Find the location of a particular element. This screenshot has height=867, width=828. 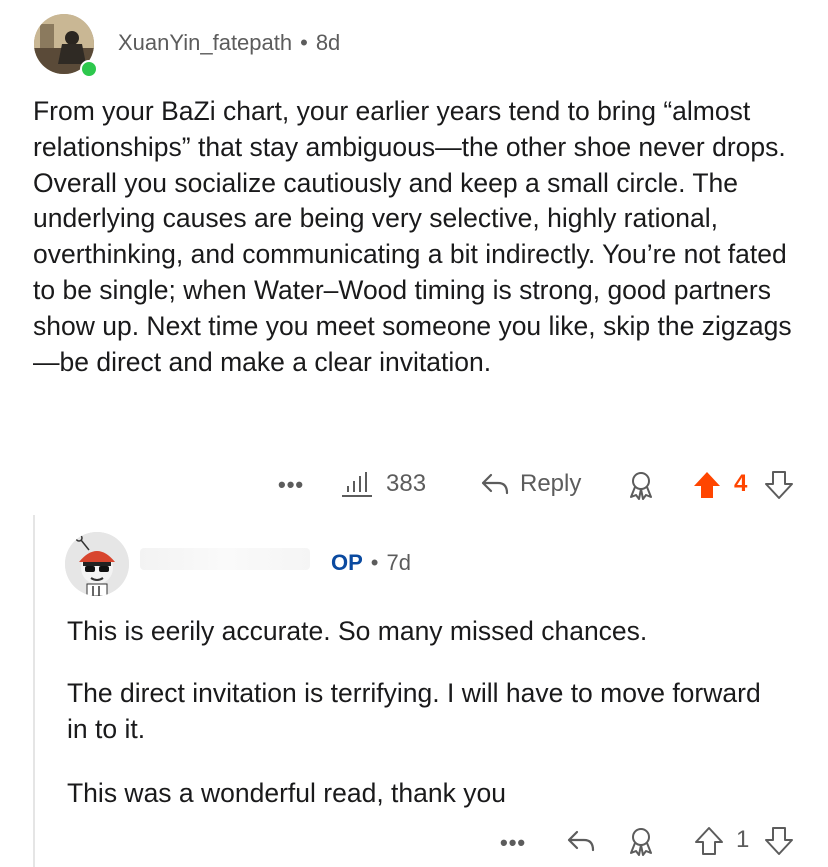

downvote-button is located at coordinates (779, 485).